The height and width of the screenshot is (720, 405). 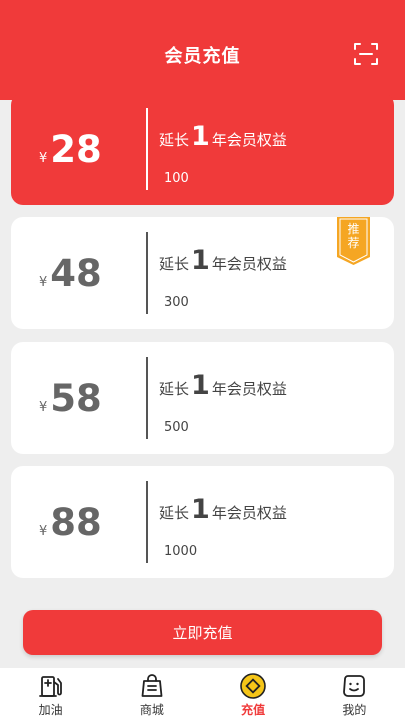 What do you see at coordinates (353, 229) in the screenshot?
I see `badge-line-1: 推` at bounding box center [353, 229].